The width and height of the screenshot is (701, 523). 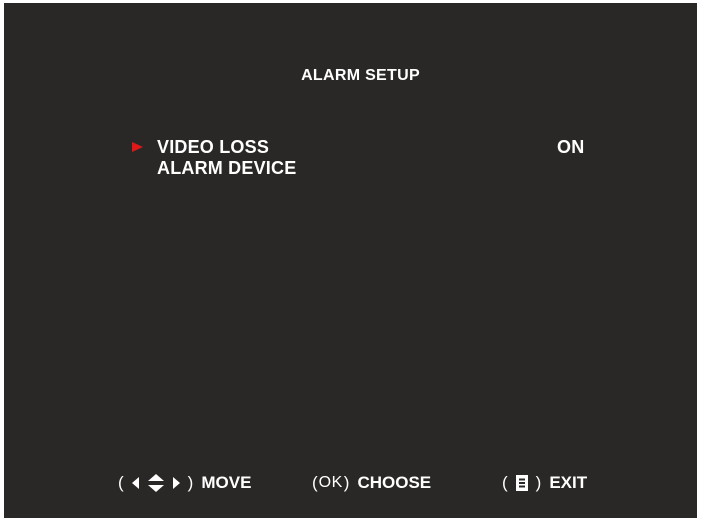 What do you see at coordinates (213, 147) in the screenshot?
I see `menu-item-label: VIDEO LOSS` at bounding box center [213, 147].